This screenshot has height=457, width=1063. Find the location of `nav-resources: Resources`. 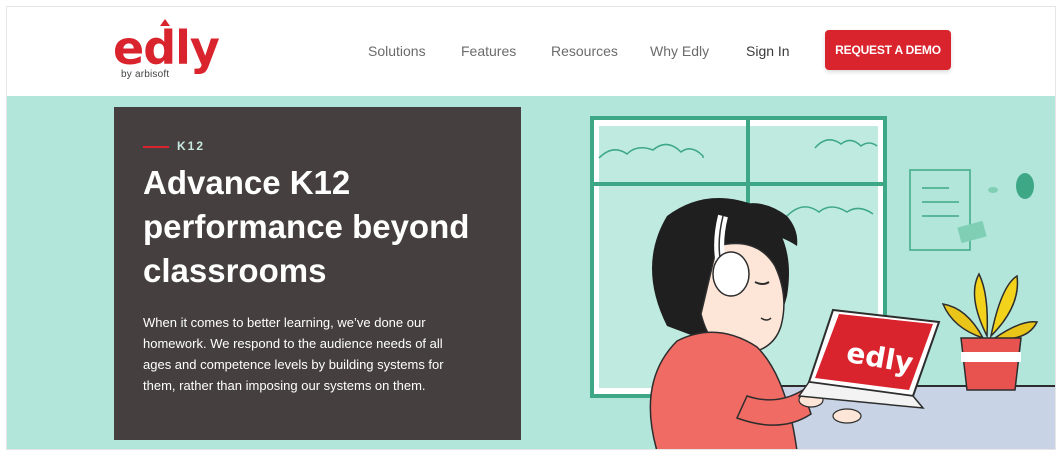

nav-resources: Resources is located at coordinates (584, 51).